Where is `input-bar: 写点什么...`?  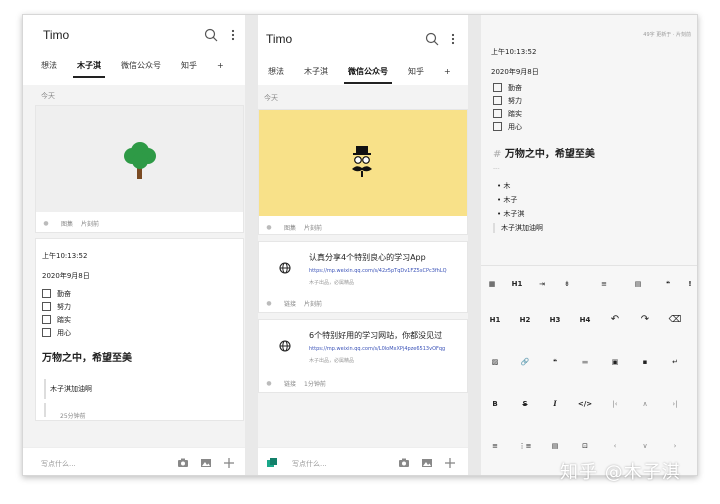 input-bar: 写点什么... is located at coordinates (363, 461).